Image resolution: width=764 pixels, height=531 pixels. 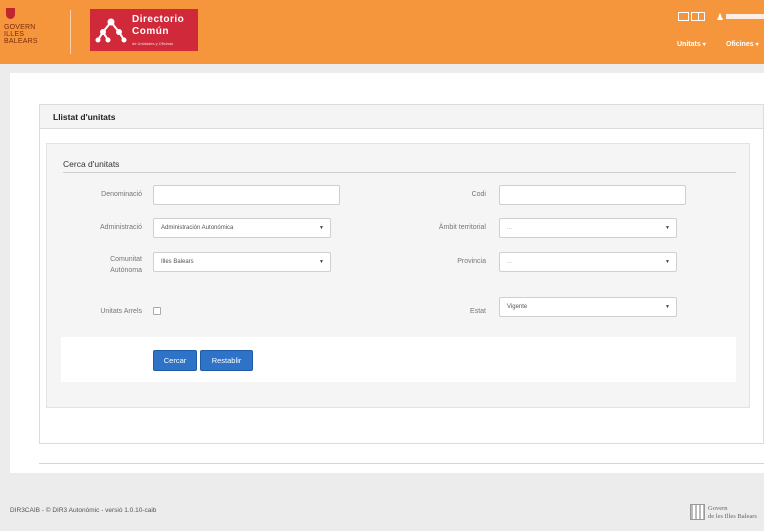 I want to click on split-window-icon, so click(x=698, y=16).